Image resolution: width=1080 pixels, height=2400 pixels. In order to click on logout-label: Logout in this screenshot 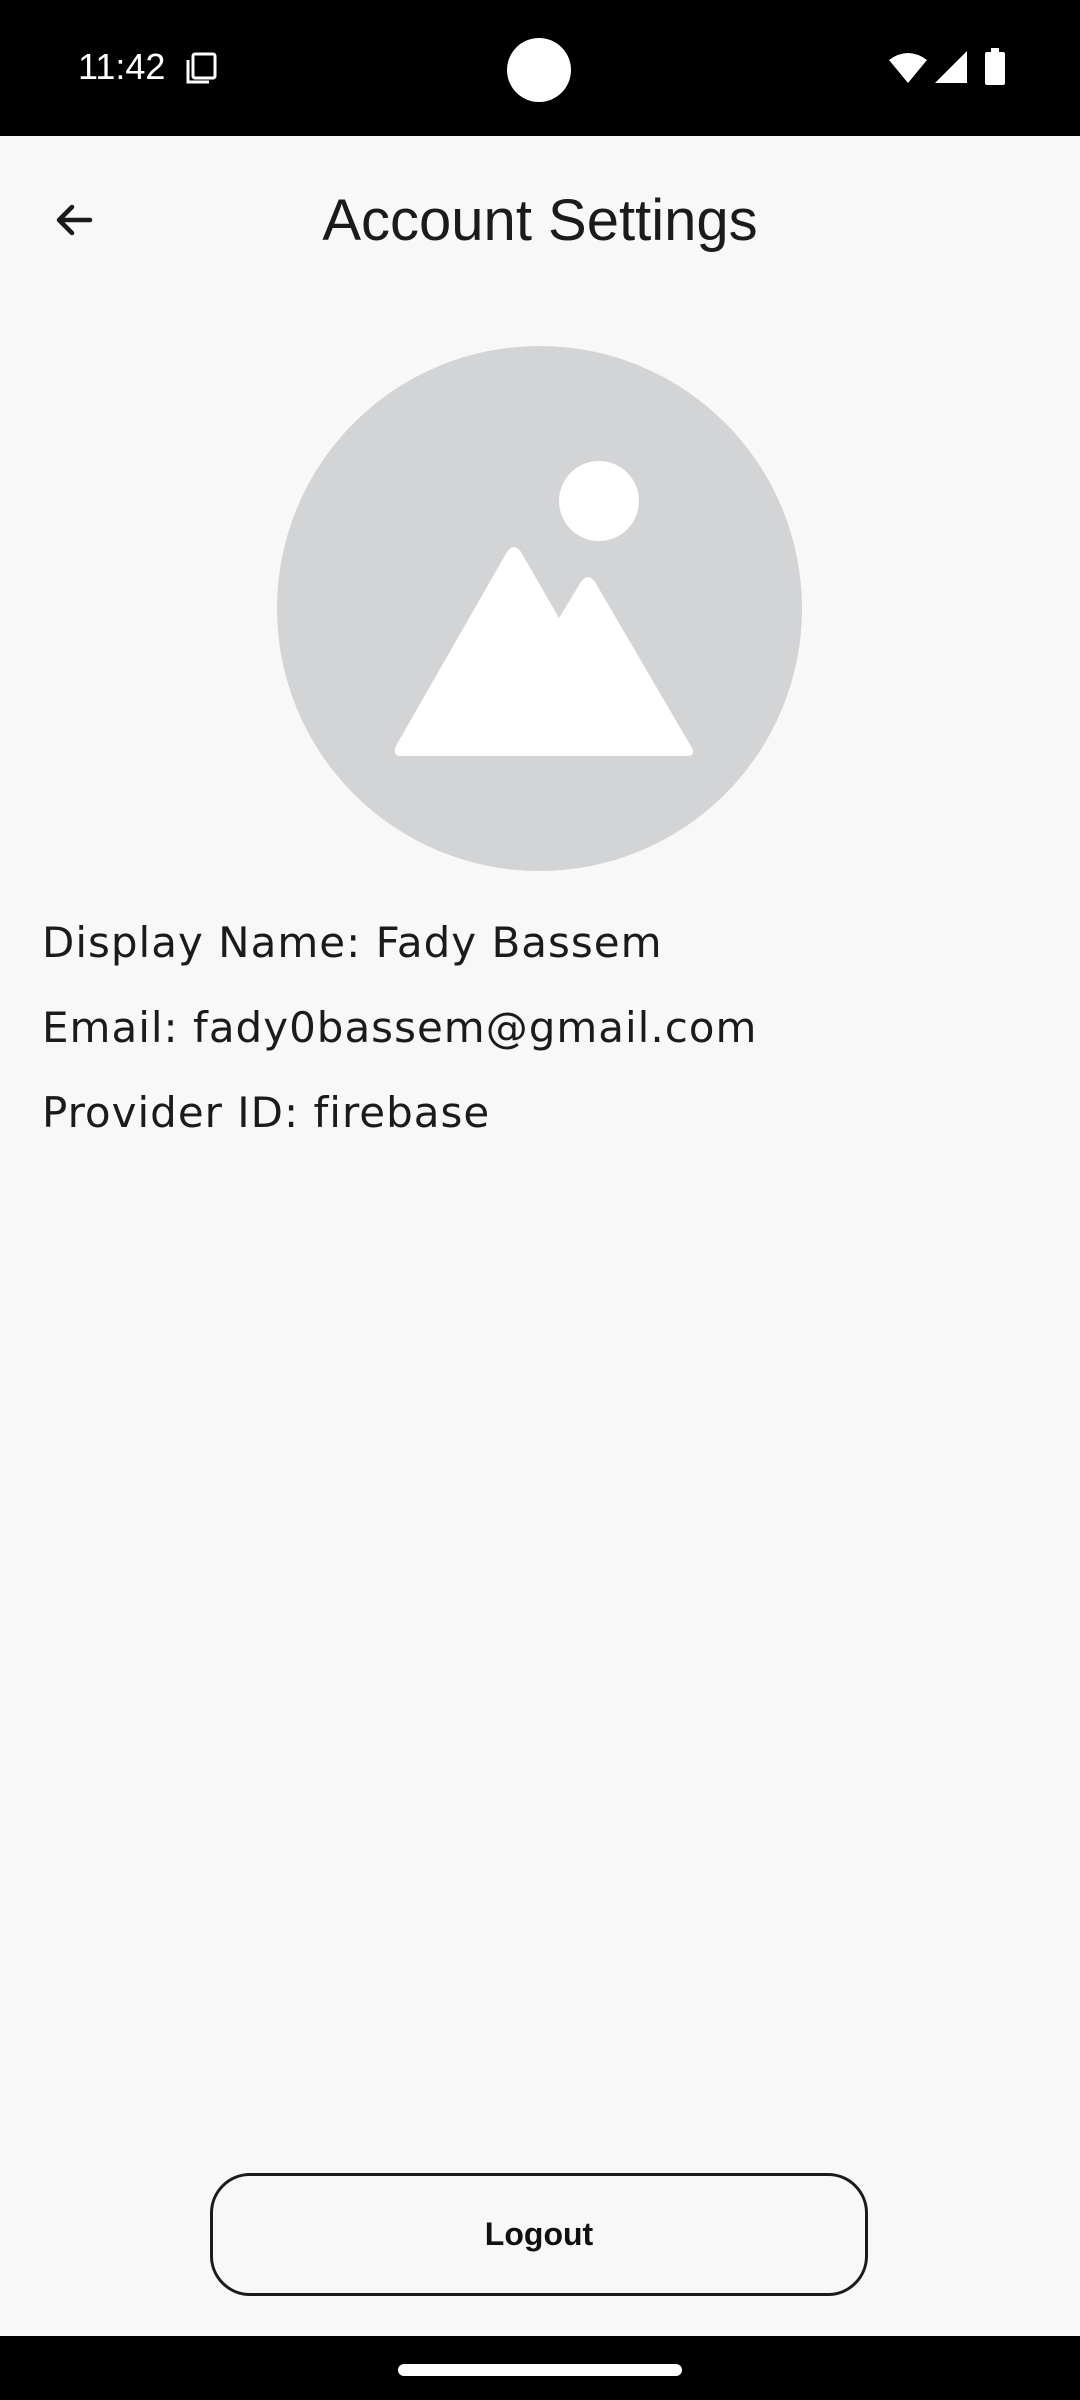, I will do `click(539, 2234)`.